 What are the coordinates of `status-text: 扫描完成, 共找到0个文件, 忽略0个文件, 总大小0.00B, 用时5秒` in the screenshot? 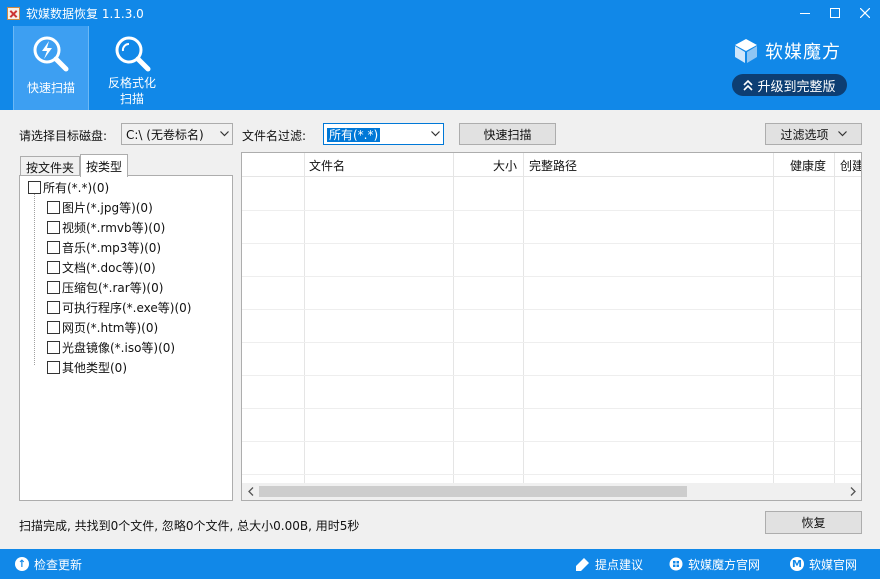 It's located at (189, 526).